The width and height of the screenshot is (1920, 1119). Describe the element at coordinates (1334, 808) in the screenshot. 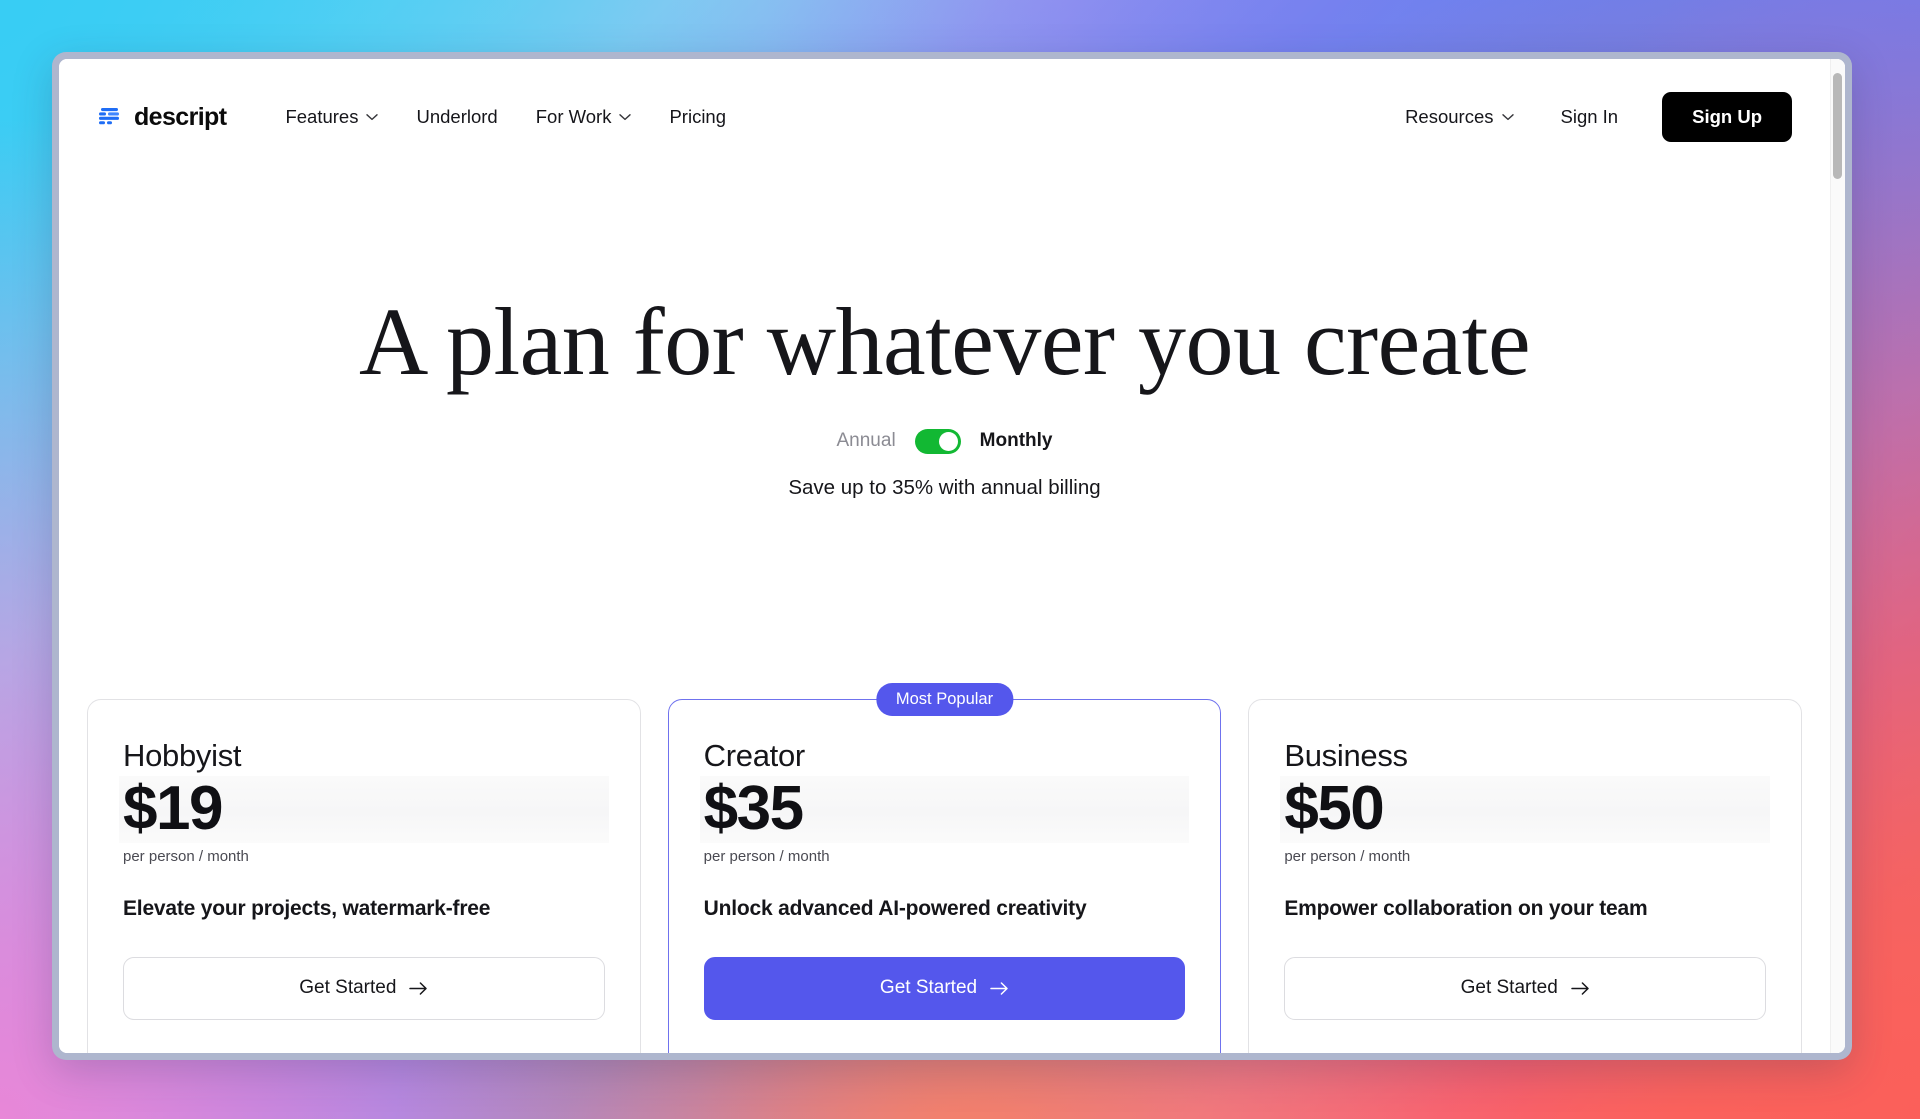

I see `plan-price: $50` at that location.